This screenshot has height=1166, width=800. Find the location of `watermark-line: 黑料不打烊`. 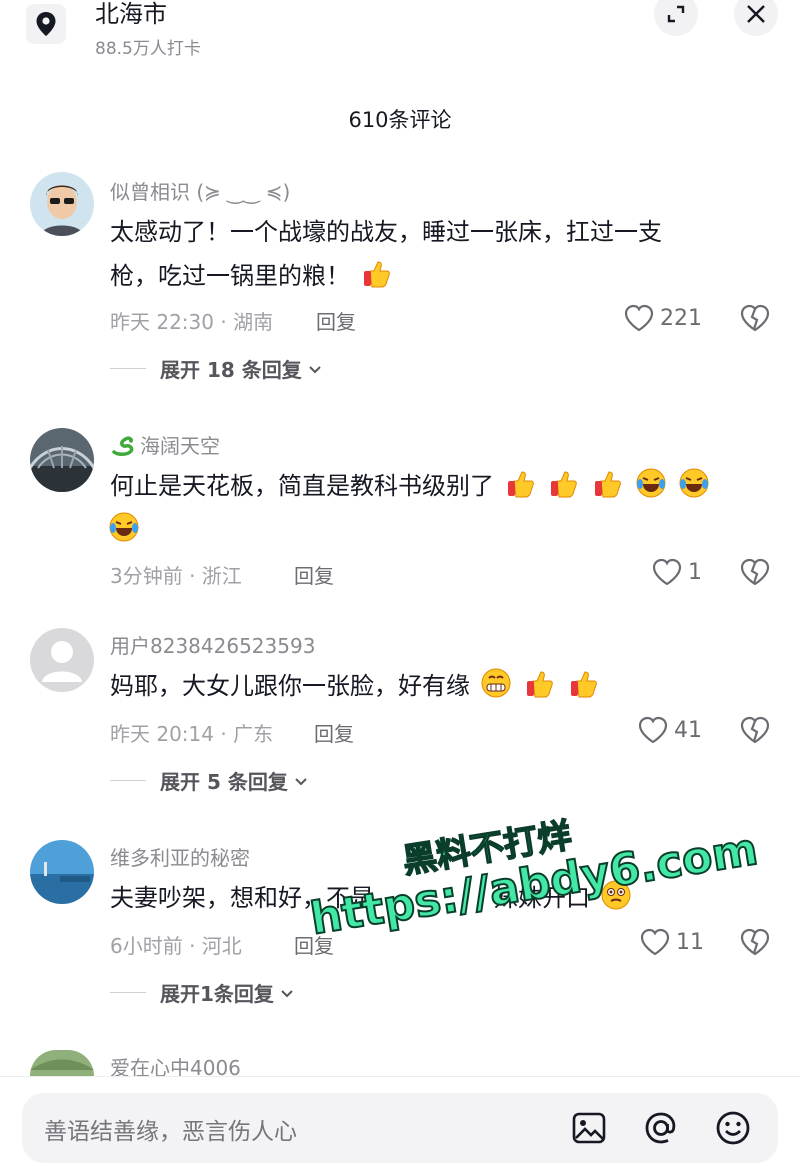

watermark-line: 黑料不打烊 is located at coordinates (487, 849).